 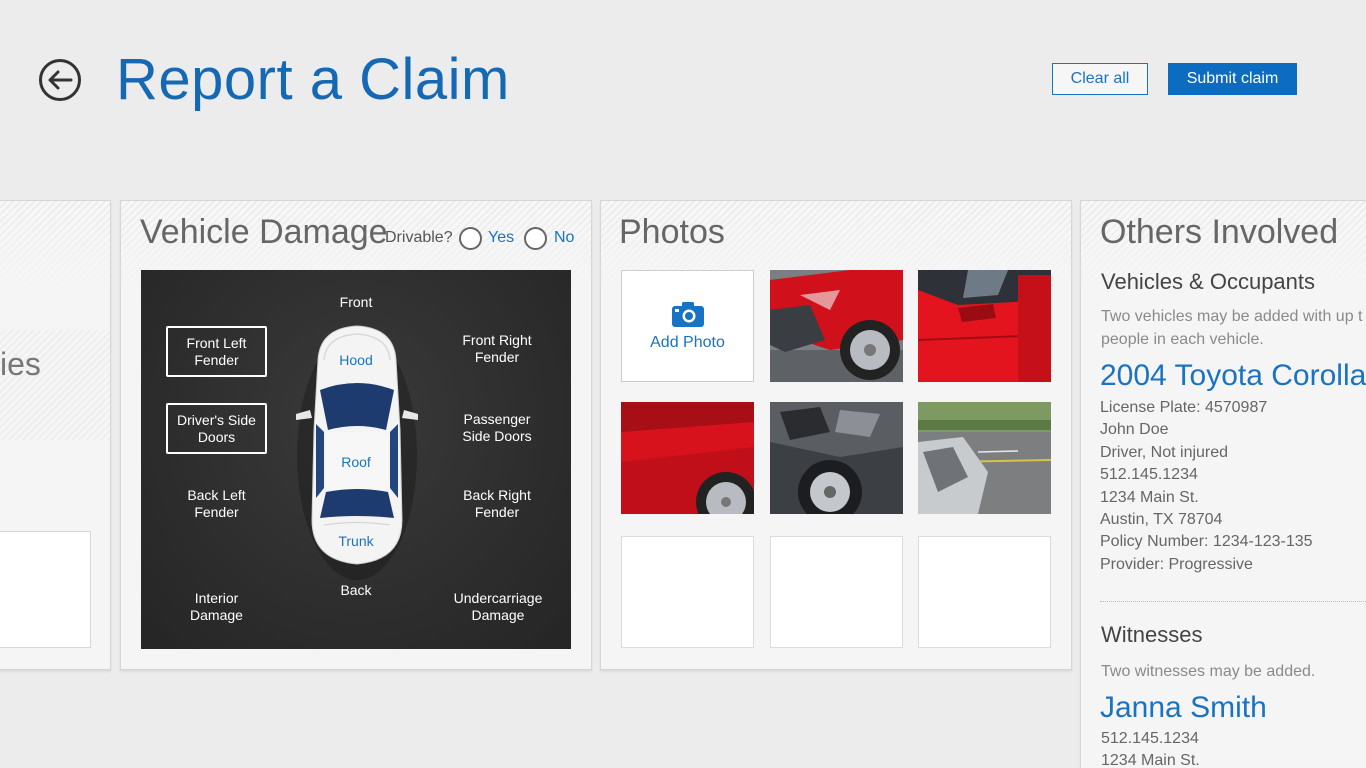 What do you see at coordinates (501, 238) in the screenshot?
I see `drivable-yes-label: Yes` at bounding box center [501, 238].